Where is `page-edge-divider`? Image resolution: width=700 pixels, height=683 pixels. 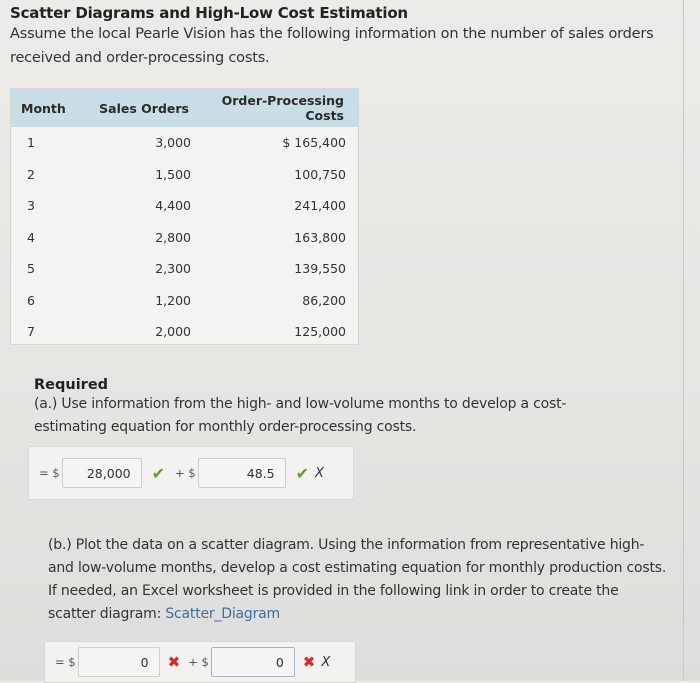 page-edge-divider is located at coordinates (683, 340).